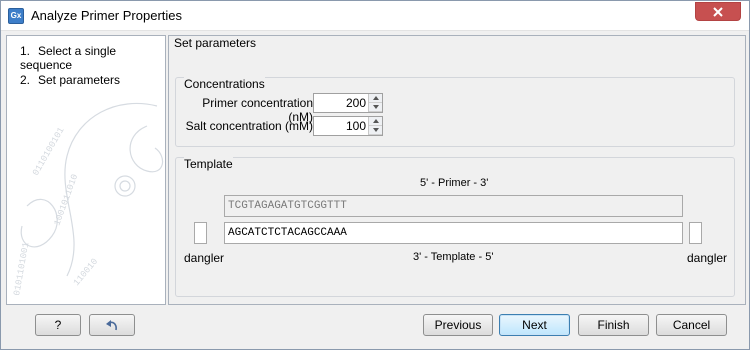  I want to click on right-dangler-label: dangler, so click(707, 258).